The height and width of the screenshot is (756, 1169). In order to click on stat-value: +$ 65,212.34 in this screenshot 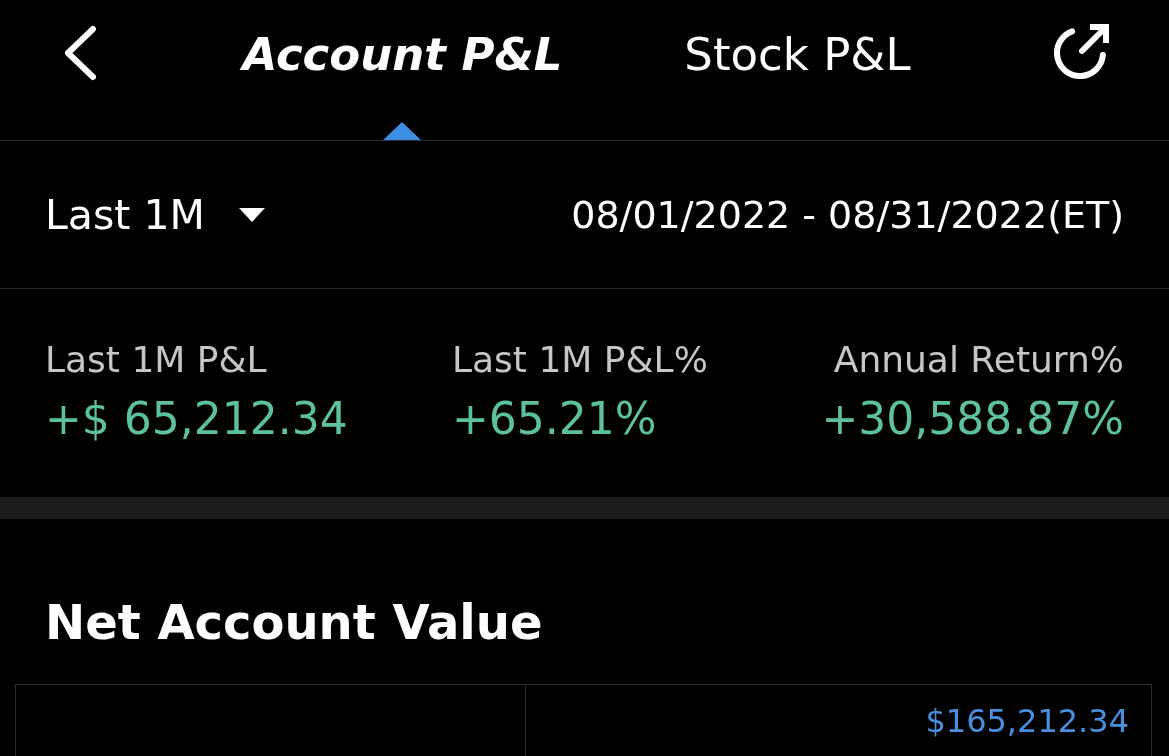, I will do `click(196, 419)`.